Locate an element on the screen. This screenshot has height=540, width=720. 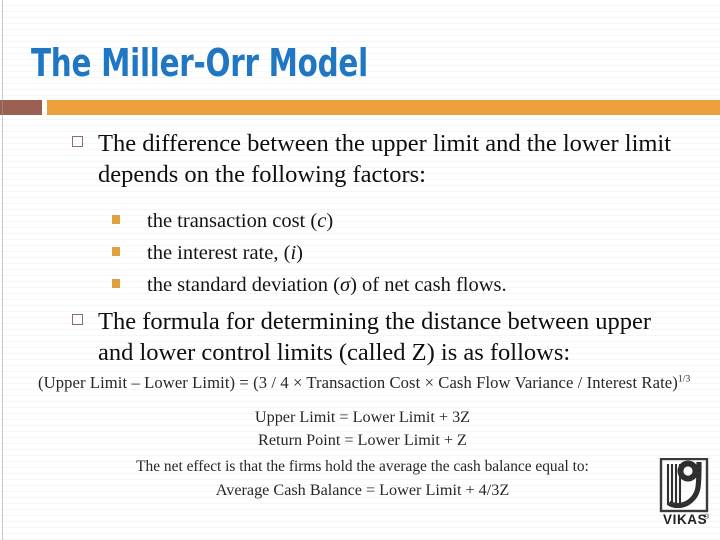
sub-bullet-symbol: c is located at coordinates (322, 221).